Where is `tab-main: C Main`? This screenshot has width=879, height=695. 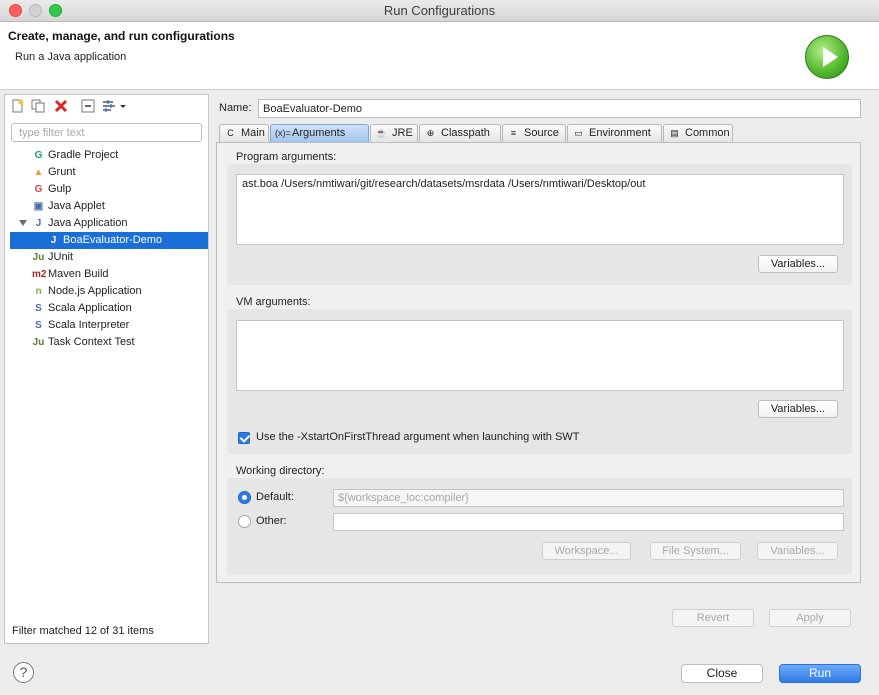 tab-main: C Main is located at coordinates (244, 133).